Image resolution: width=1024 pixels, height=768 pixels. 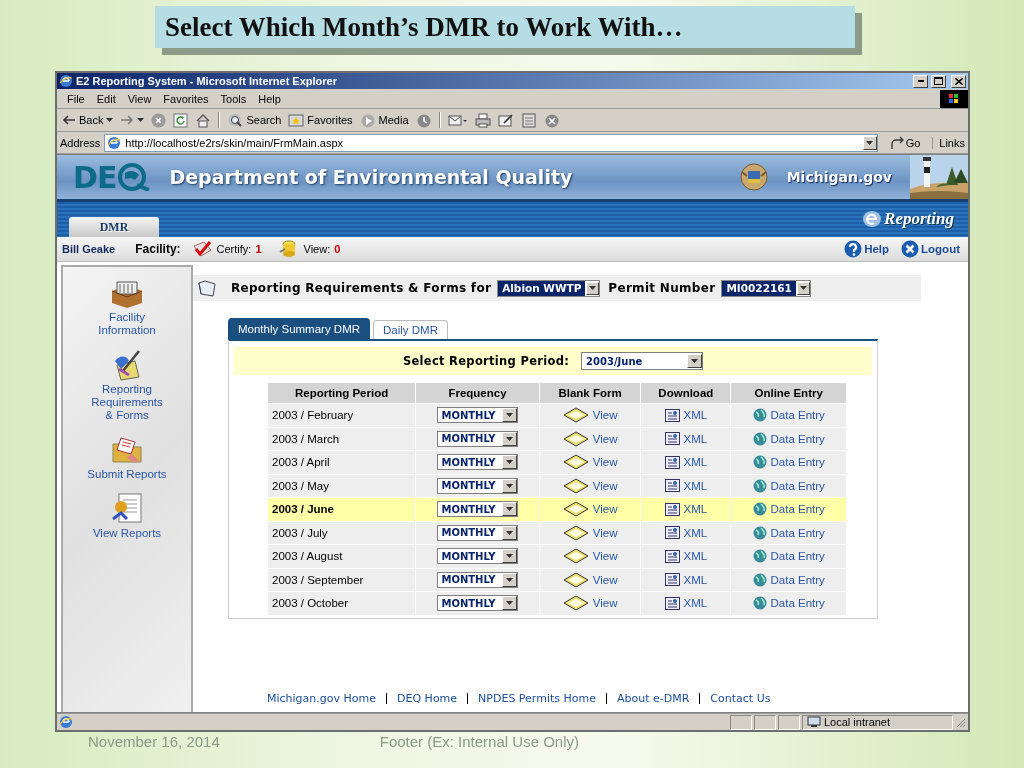 I want to click on certify-count: 1, so click(x=258, y=249).